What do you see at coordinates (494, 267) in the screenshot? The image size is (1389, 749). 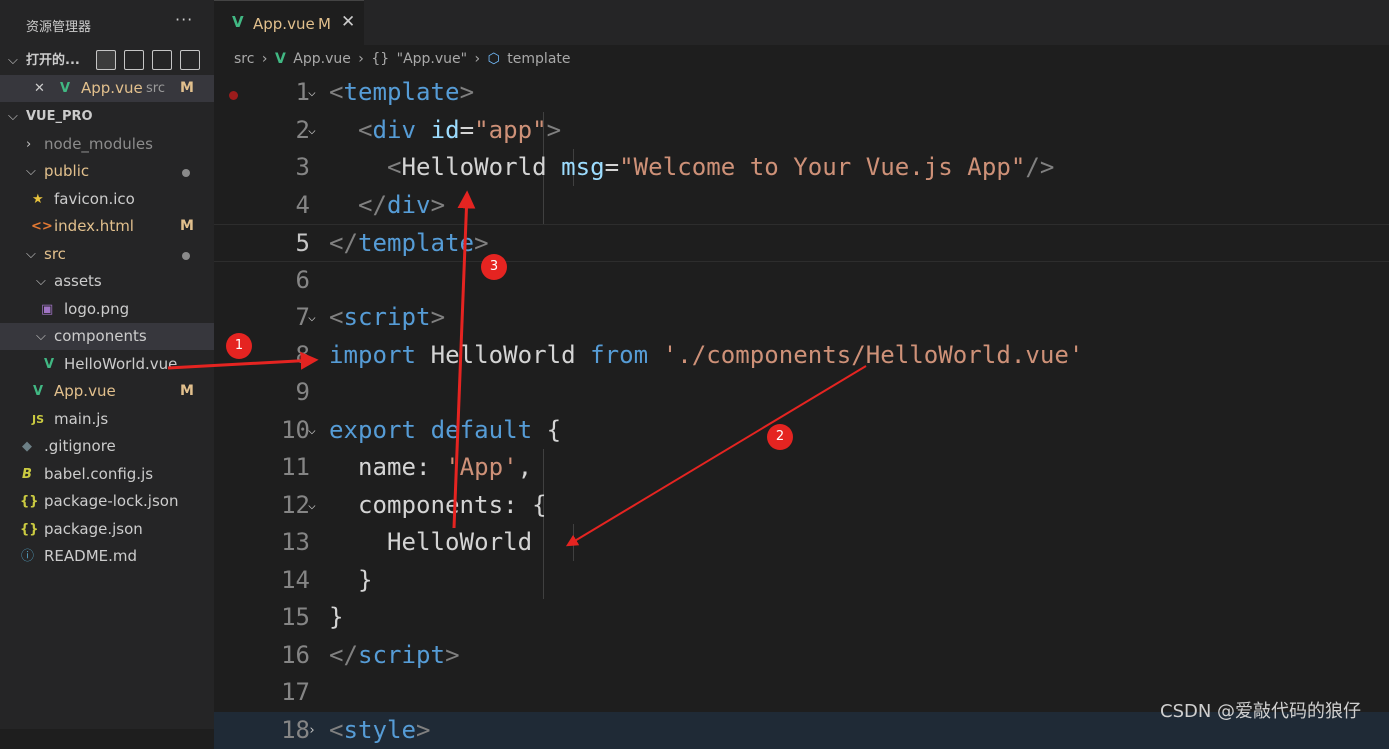 I see `annotation-badge-3: 3` at bounding box center [494, 267].